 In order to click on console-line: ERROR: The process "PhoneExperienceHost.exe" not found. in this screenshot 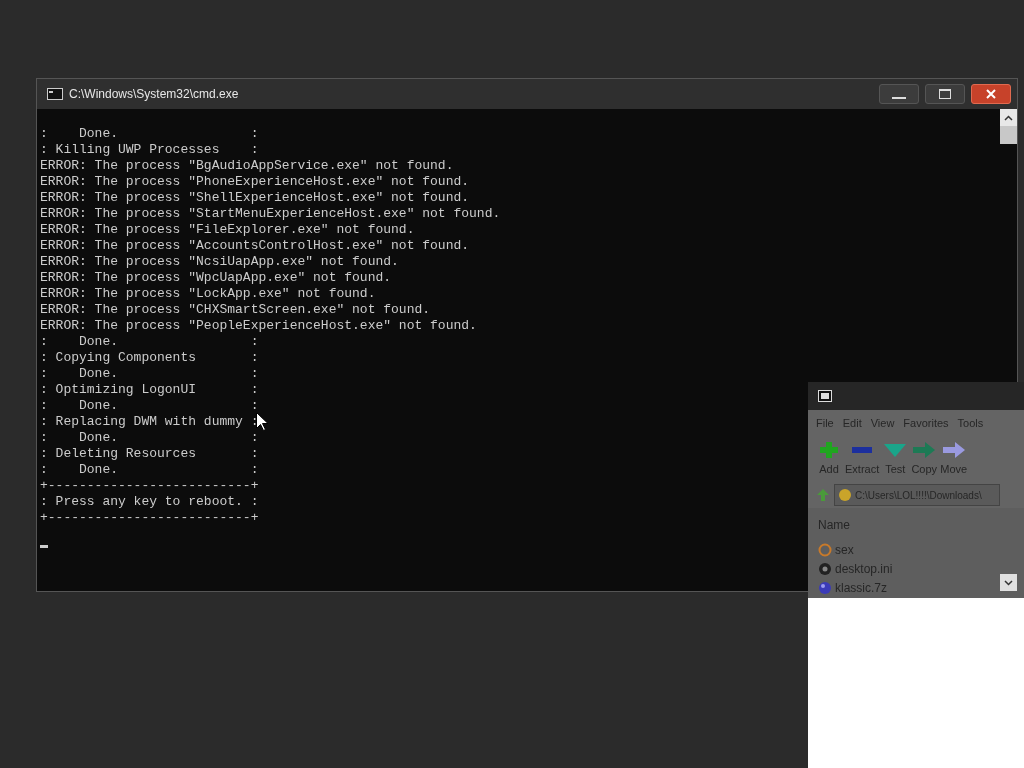, I will do `click(255, 182)`.